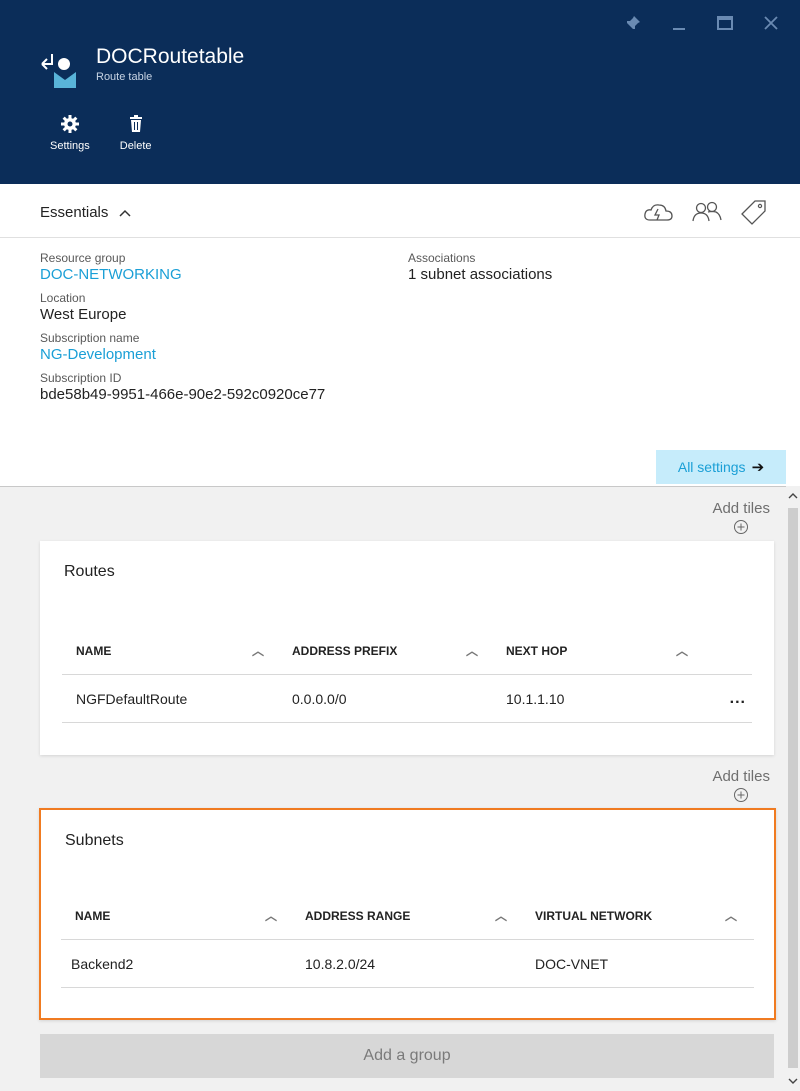 This screenshot has width=800, height=1091. Describe the element at coordinates (101, 133) in the screenshot. I see `command-bar: Settings Delete` at that location.